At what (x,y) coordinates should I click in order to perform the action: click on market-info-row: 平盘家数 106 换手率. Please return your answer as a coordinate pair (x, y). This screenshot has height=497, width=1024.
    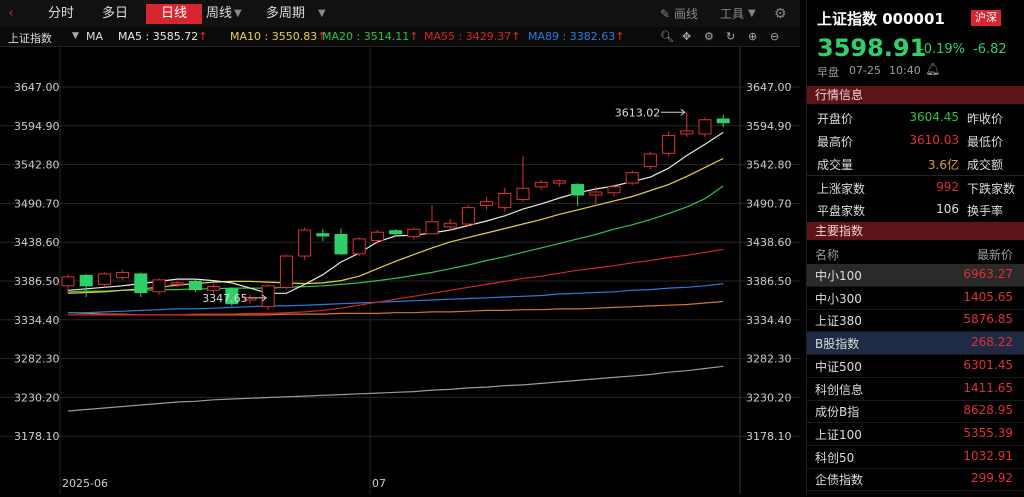
    Looking at the image, I should click on (915, 209).